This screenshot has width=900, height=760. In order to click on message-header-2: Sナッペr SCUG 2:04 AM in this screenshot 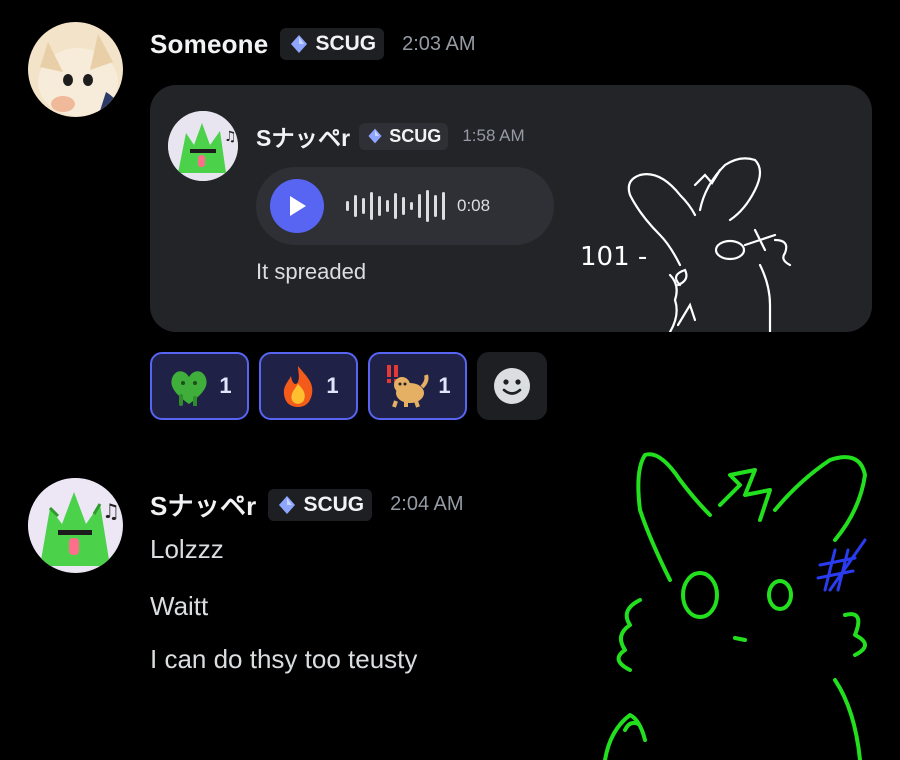, I will do `click(307, 504)`.